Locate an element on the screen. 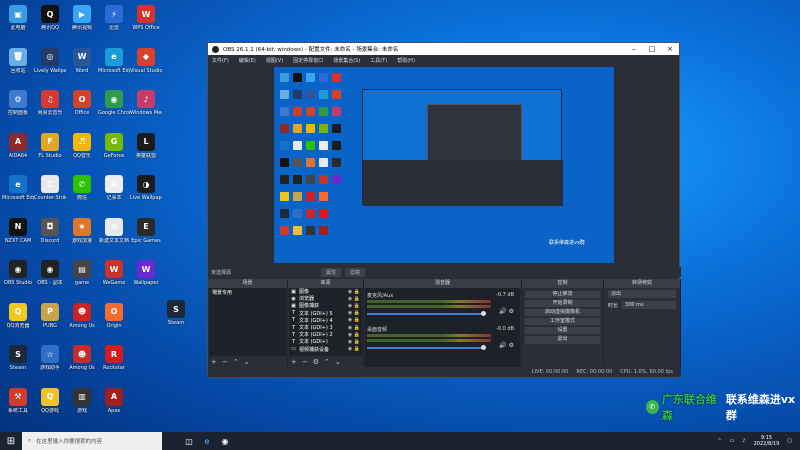 Image resolution: width=800 pixels, height=450 pixels. source-item: T 文本 (GDI+) 2 ◉ 🔒 is located at coordinates (325, 335).